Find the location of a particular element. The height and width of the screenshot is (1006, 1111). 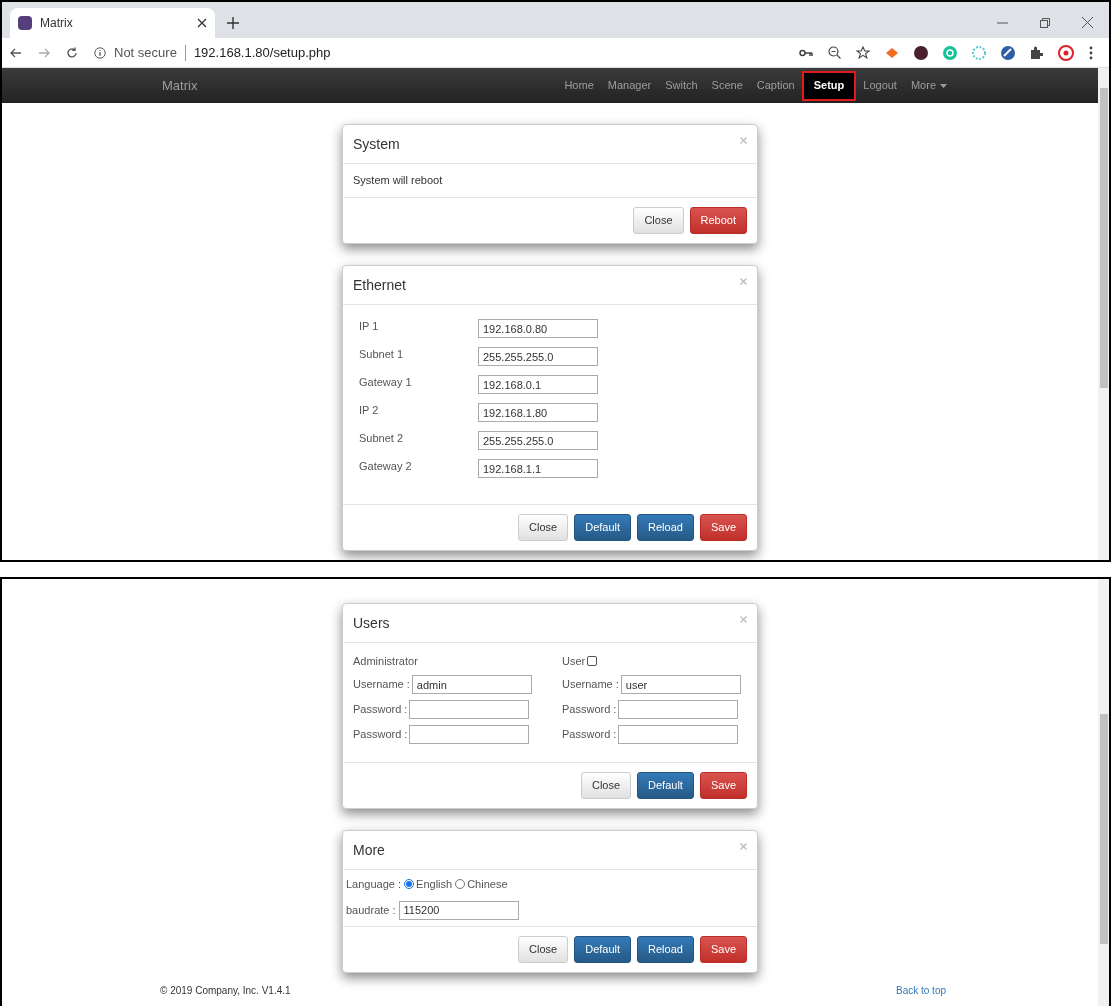

copyright-text: © 2019 Company, Inc. V1.4.1 is located at coordinates (225, 990).